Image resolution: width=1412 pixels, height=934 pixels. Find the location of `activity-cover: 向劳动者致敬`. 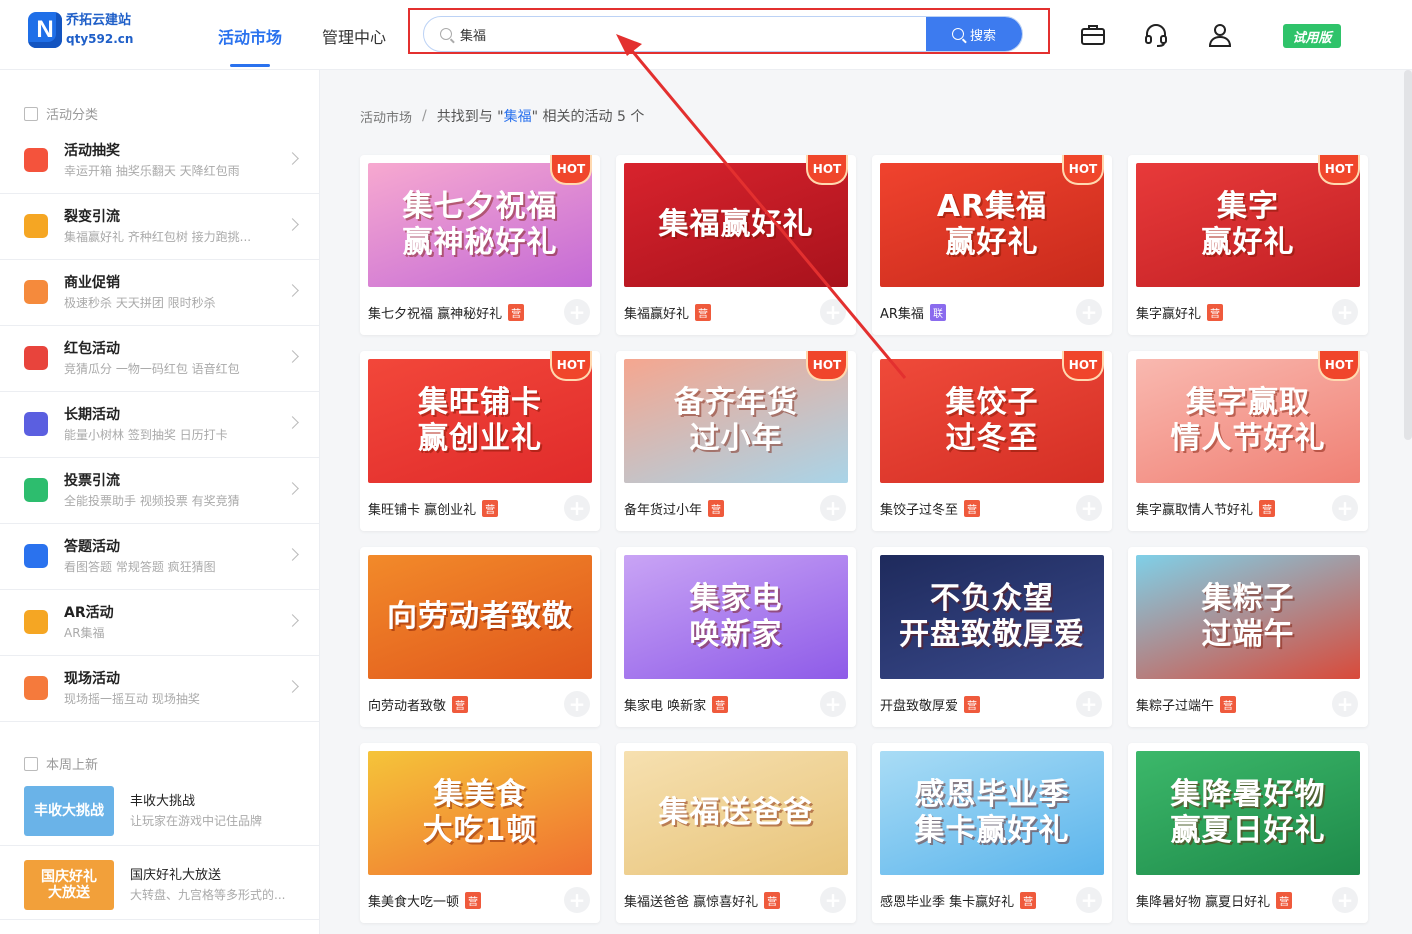

activity-cover: 向劳动者致敬 is located at coordinates (480, 617).